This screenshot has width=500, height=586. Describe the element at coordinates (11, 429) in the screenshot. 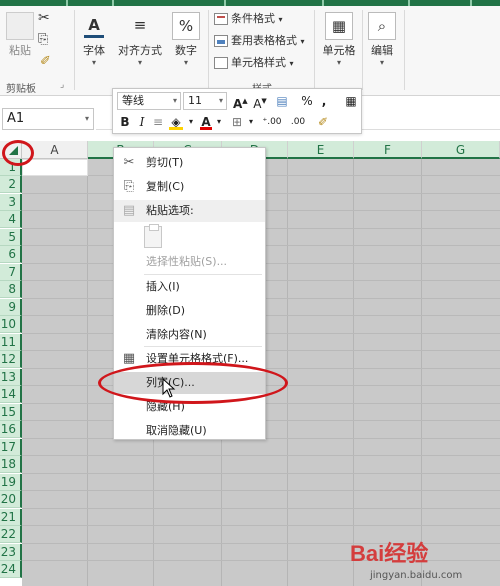

I see `row-header: 16` at that location.